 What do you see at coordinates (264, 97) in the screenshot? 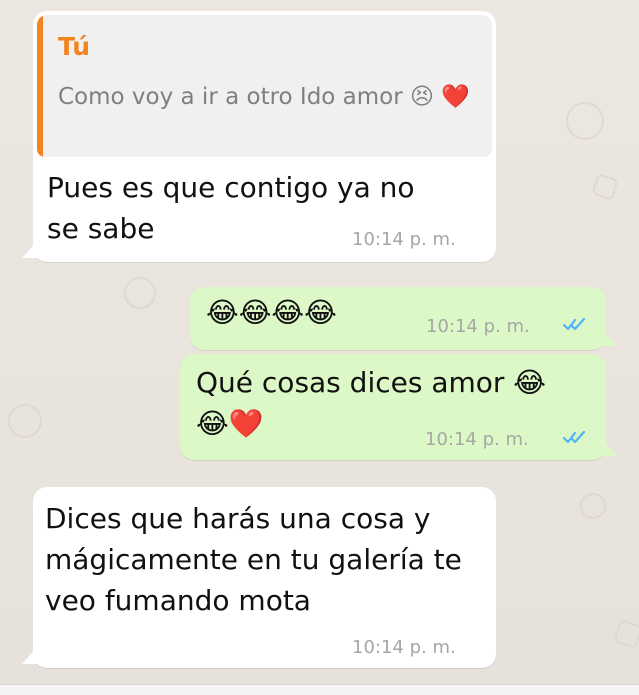
I see `quoted-text: Como voy a ir a otro Ido amor 😣 ❤️` at bounding box center [264, 97].